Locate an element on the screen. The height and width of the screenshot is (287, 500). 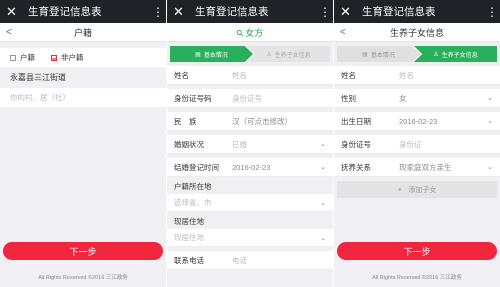
field-label: 出生日期 is located at coordinates (356, 121).